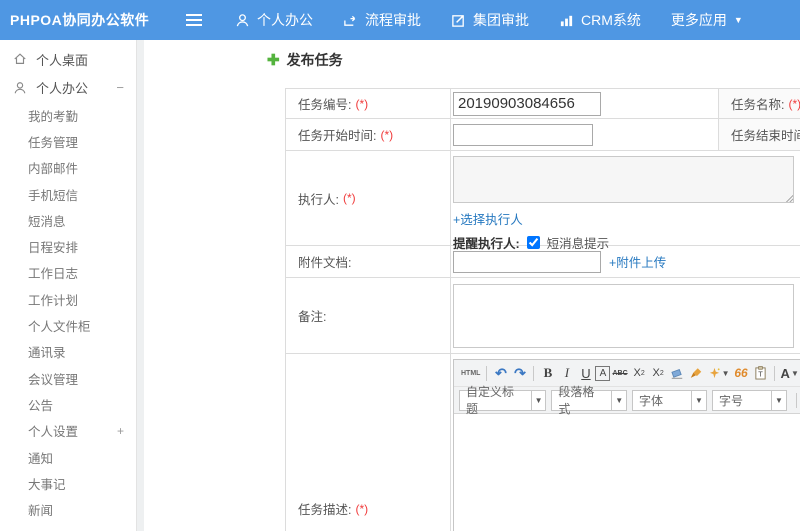 Image resolution: width=800 pixels, height=531 pixels. I want to click on description-label: 任务描述: (*), so click(368, 442).